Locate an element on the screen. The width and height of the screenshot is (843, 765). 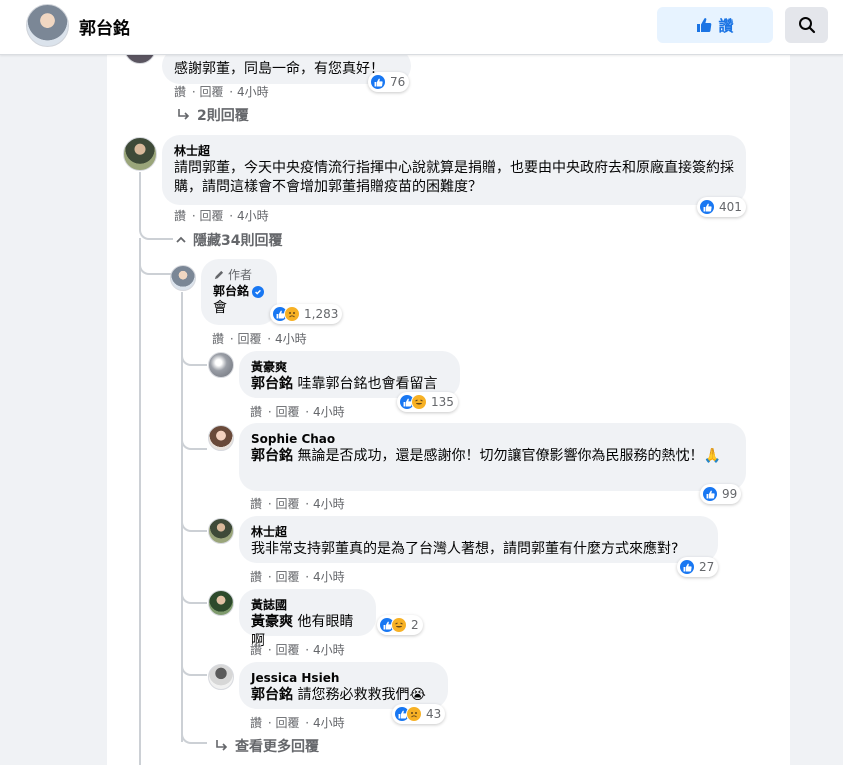
see-more-replies-link: 查看更多回覆 is located at coordinates (267, 746).